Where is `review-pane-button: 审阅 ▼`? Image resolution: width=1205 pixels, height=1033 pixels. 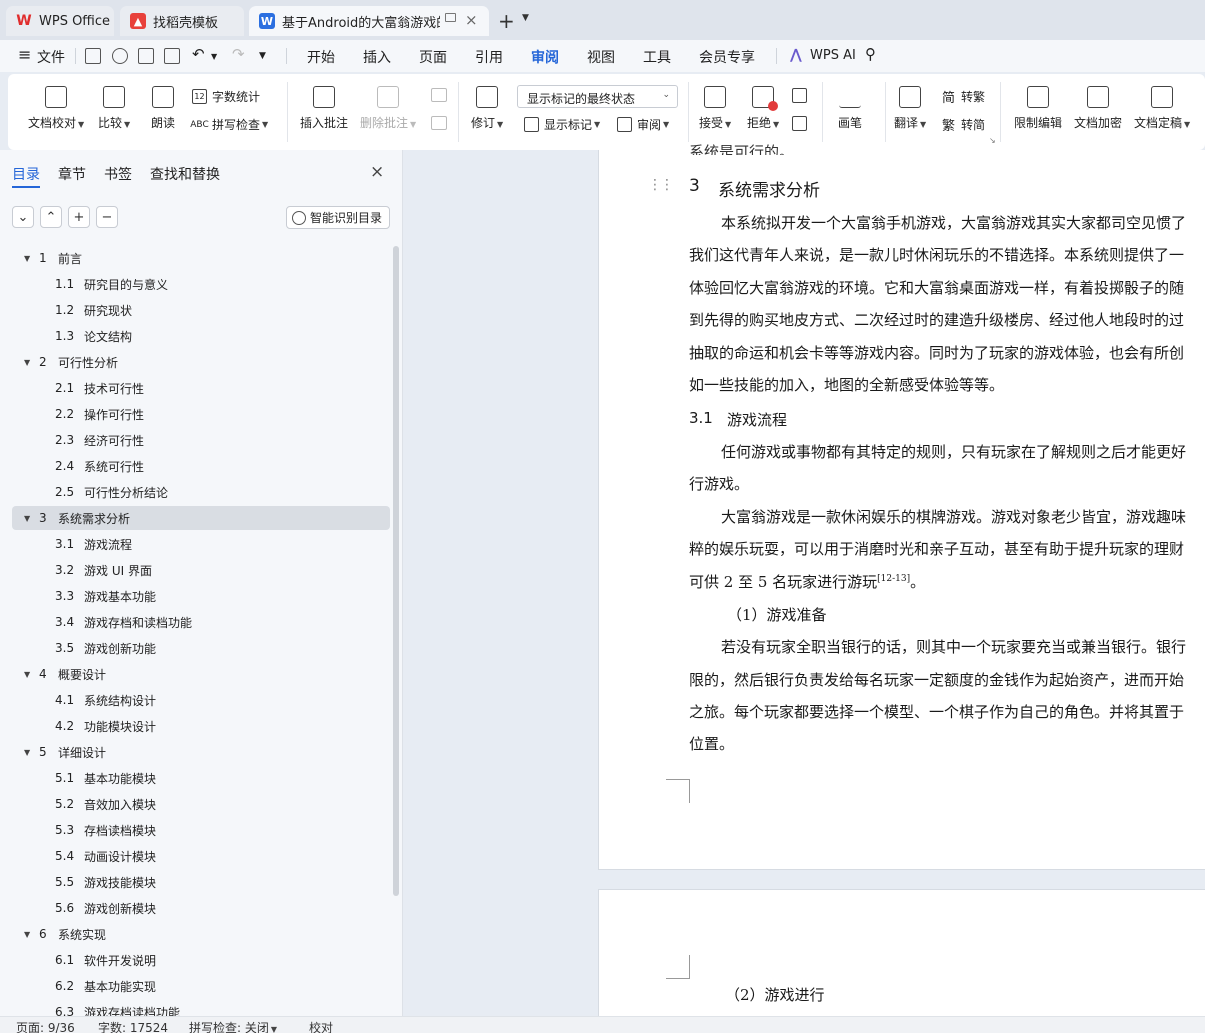
review-pane-button: 审阅 ▼ is located at coordinates (643, 124).